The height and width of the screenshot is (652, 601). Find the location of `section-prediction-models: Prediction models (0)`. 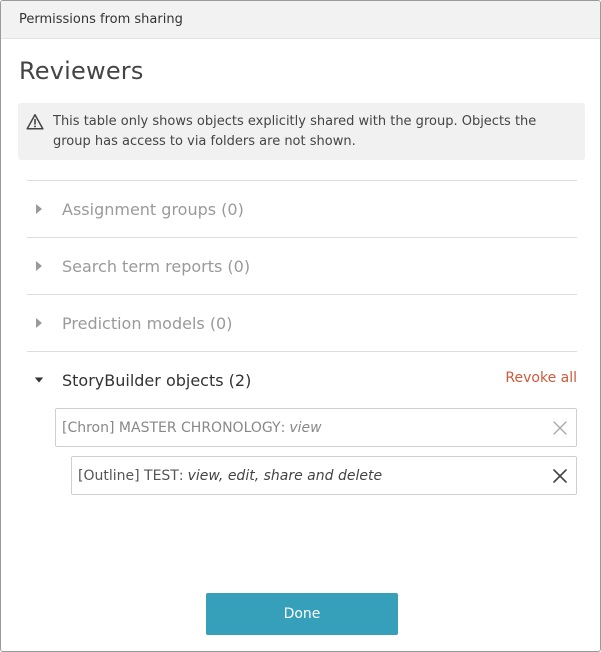

section-prediction-models: Prediction models (0) is located at coordinates (302, 322).